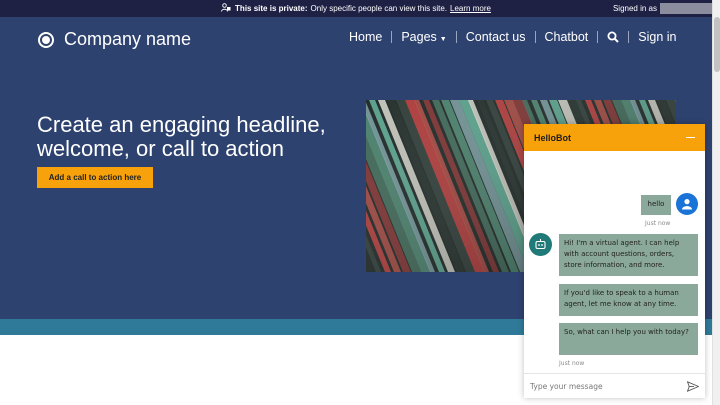  What do you see at coordinates (567, 37) in the screenshot?
I see `nav-chatbot: Chatbot` at bounding box center [567, 37].